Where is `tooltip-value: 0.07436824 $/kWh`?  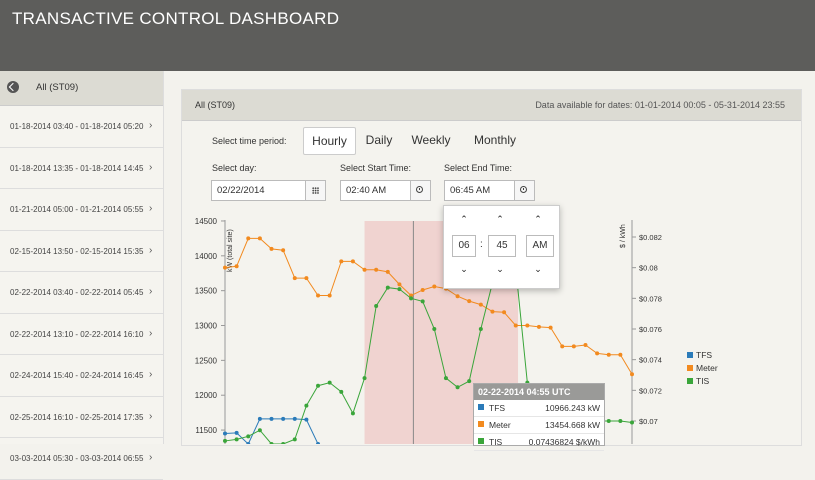 tooltip-value: 0.07436824 $/kWh is located at coordinates (564, 442).